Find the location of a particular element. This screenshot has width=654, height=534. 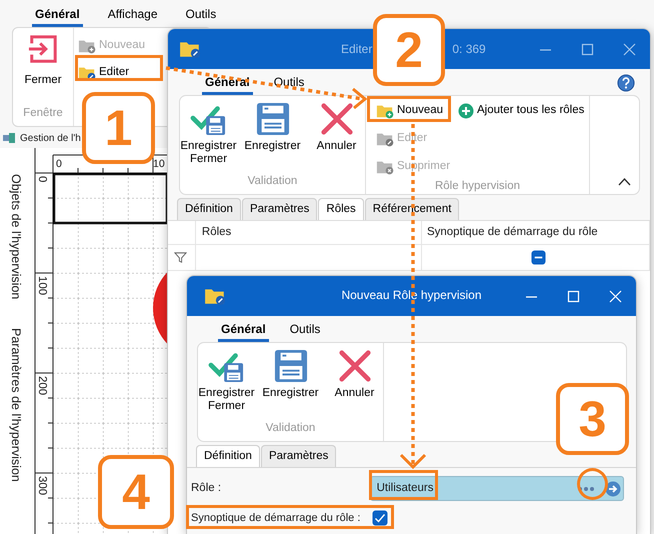

step-badge: 1 is located at coordinates (118, 128).